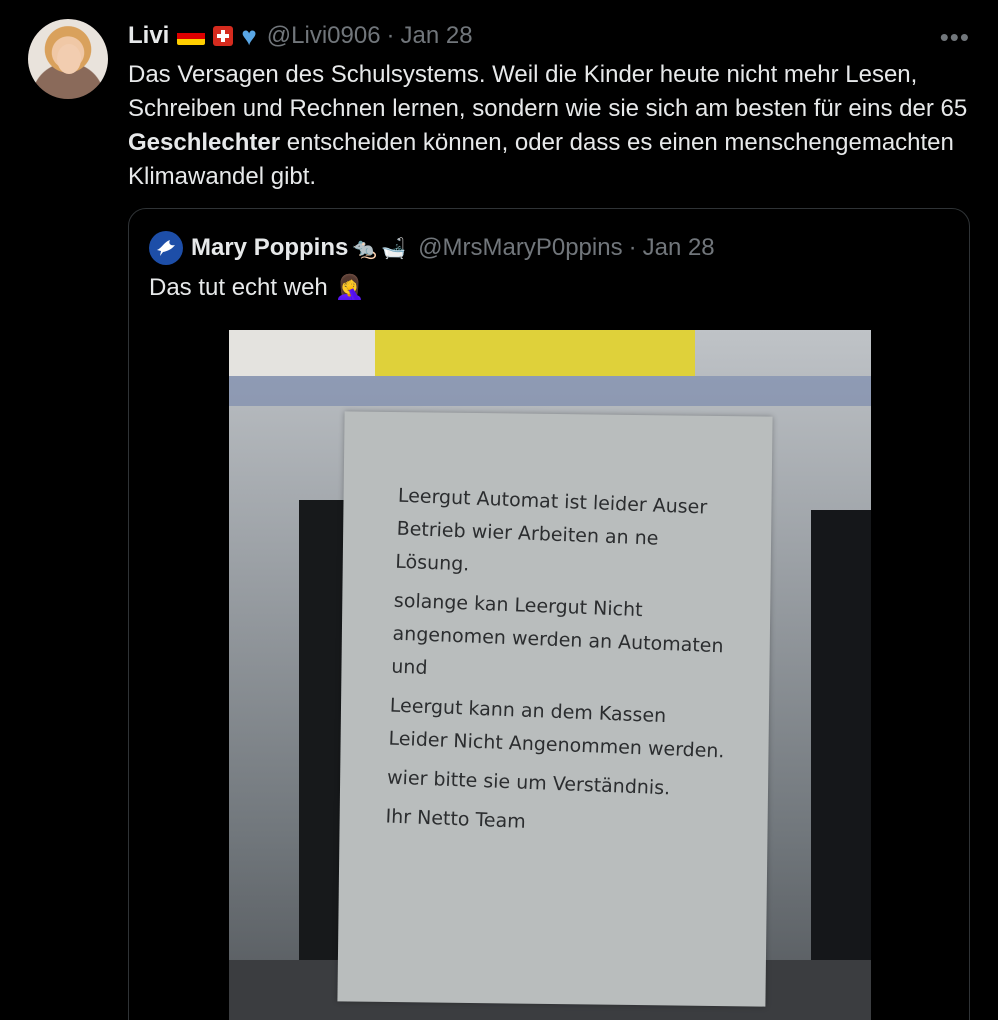 This screenshot has width=998, height=1020. Describe the element at coordinates (324, 36) in the screenshot. I see `author-handle: @Livi0906` at that location.